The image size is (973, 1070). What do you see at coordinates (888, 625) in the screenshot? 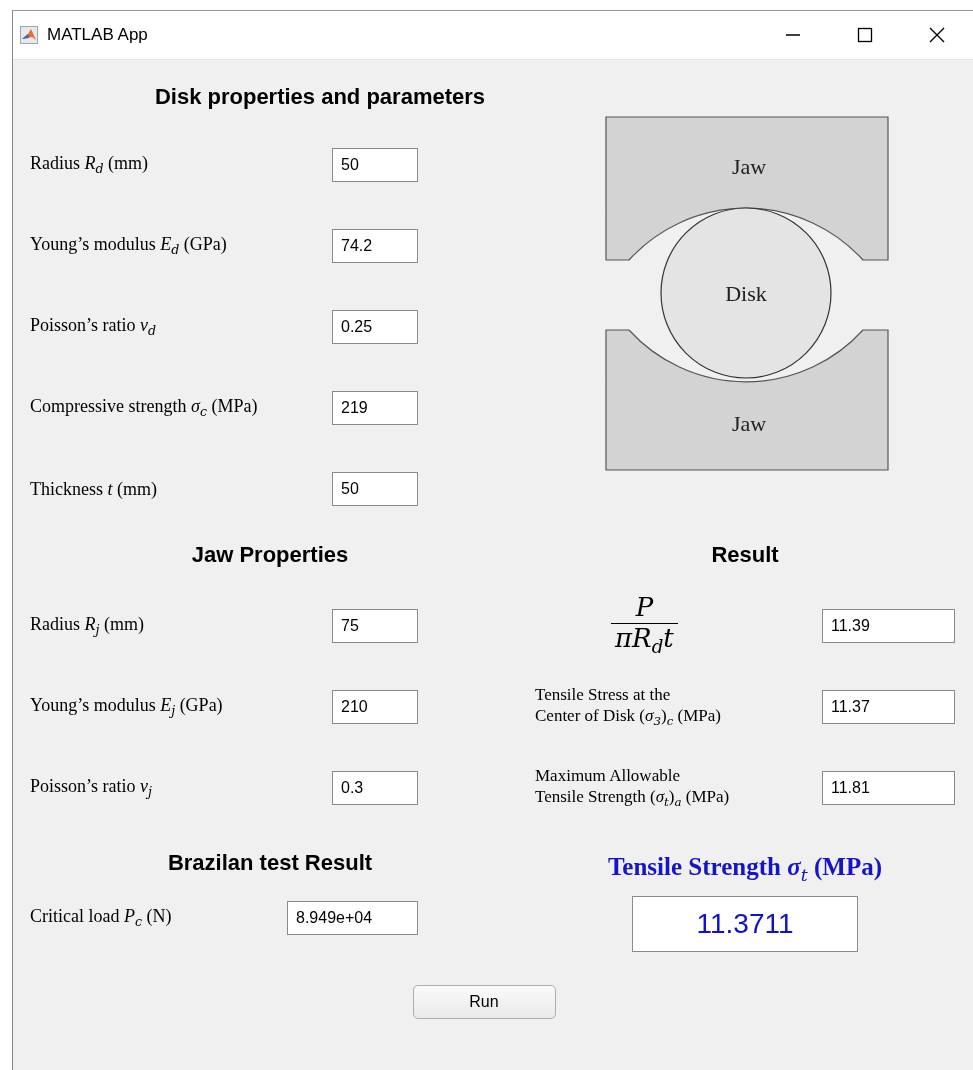
I see `input-field: 11.39` at bounding box center [888, 625].